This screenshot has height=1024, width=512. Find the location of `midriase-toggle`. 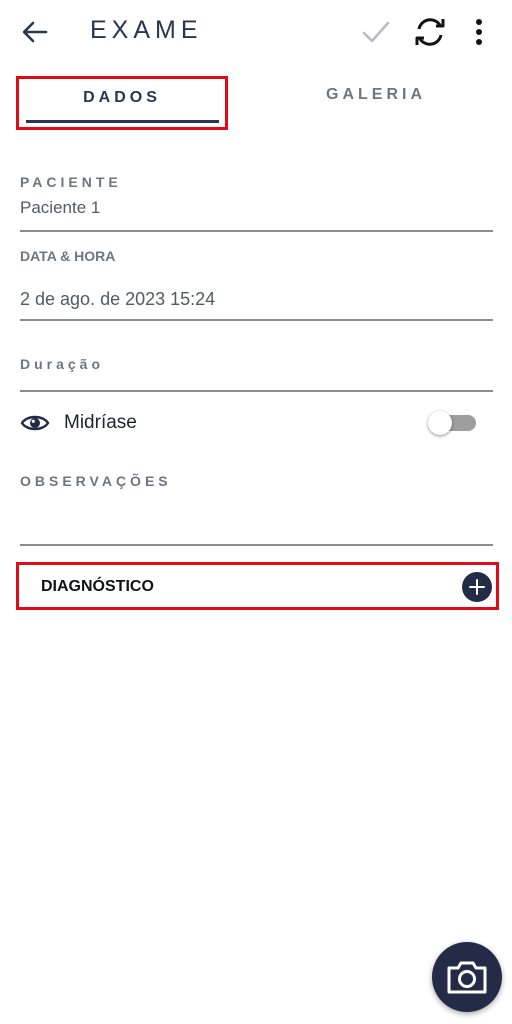

midriase-toggle is located at coordinates (452, 423).